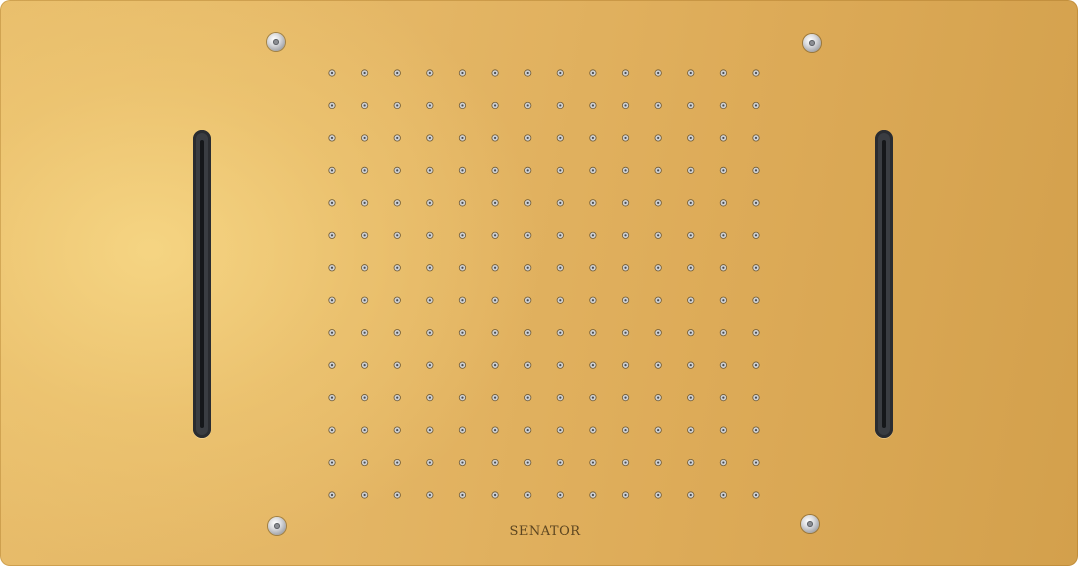 The height and width of the screenshot is (568, 1080). What do you see at coordinates (810, 524) in the screenshot?
I see `mounting-screw-bottom-right` at bounding box center [810, 524].